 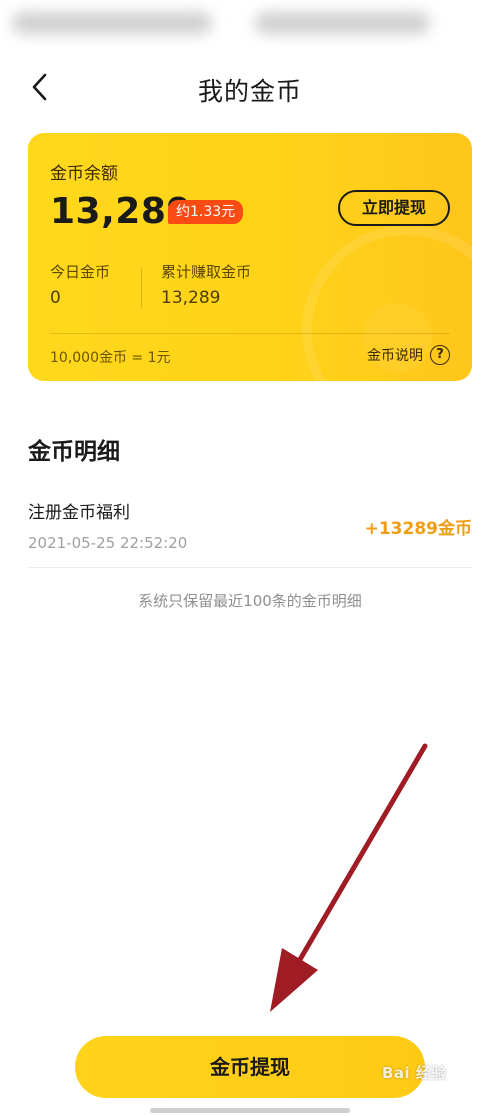 What do you see at coordinates (249, 91) in the screenshot?
I see `page-title: 我的金币` at bounding box center [249, 91].